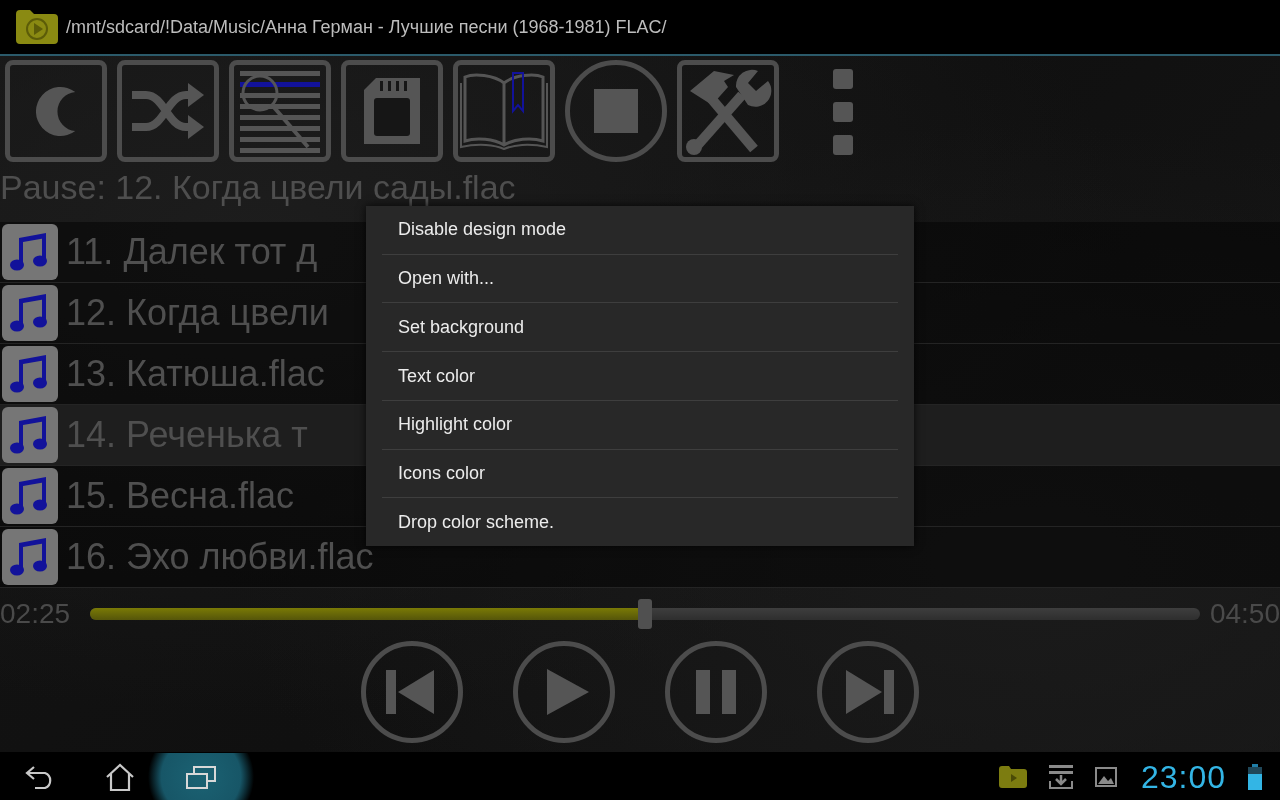 Image resolution: width=1280 pixels, height=800 pixels. What do you see at coordinates (197, 313) in the screenshot?
I see `track-title: 12. Когда цвели` at bounding box center [197, 313].